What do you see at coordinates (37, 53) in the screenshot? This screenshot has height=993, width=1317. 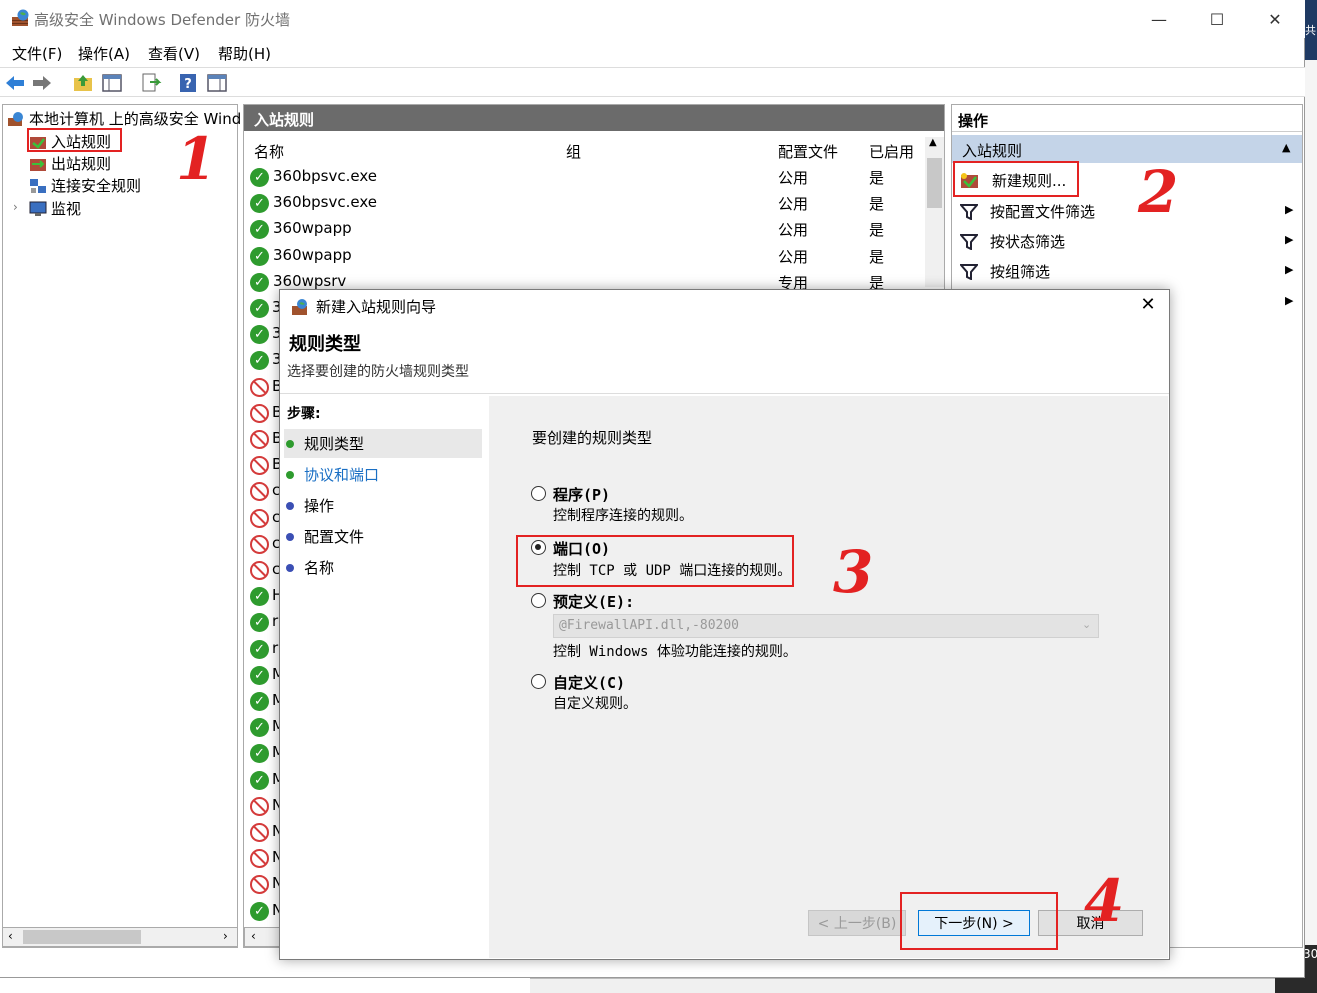 I see `menu-file: 文件(F)` at bounding box center [37, 53].